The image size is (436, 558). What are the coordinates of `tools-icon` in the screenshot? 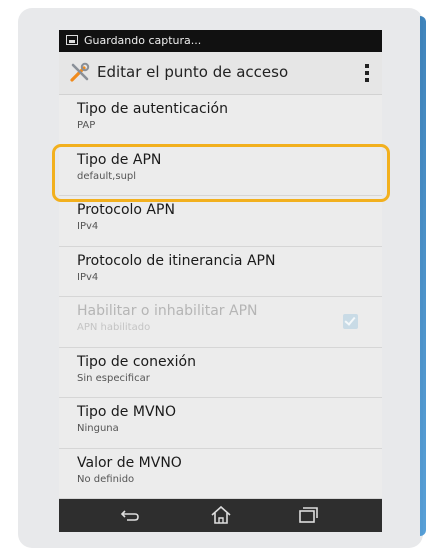 It's located at (80, 72).